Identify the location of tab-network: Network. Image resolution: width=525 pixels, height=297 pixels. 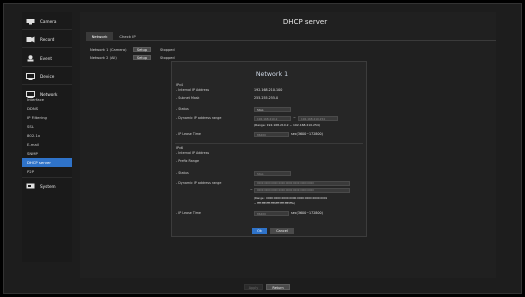
(99, 36).